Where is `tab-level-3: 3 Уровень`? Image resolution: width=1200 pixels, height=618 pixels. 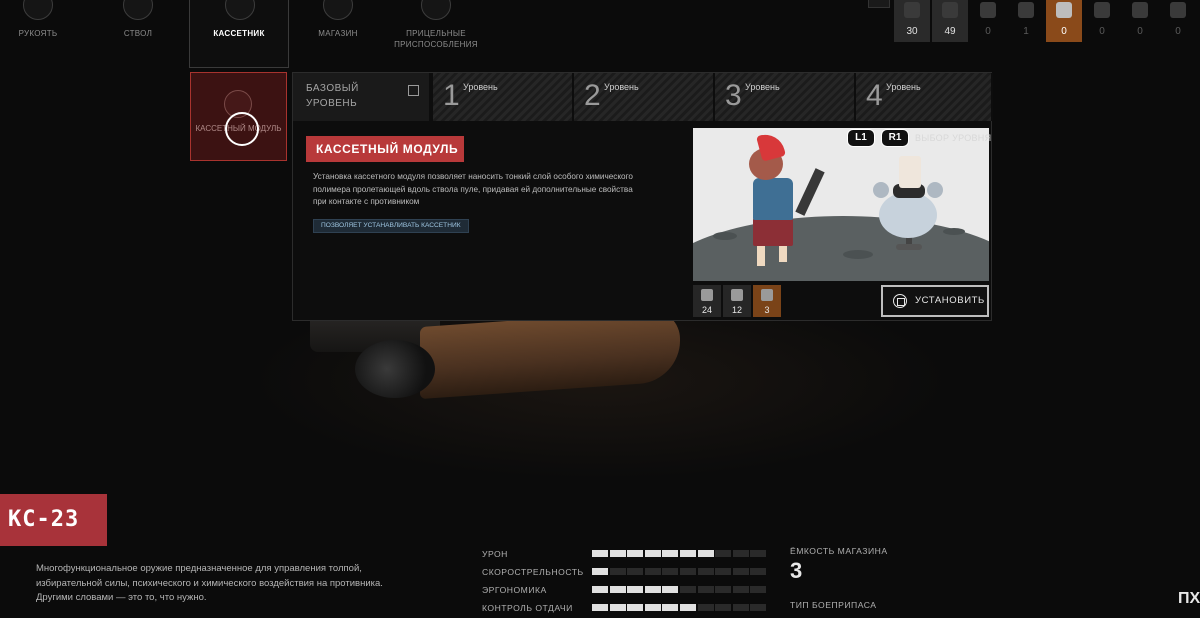
tab-level-3: 3 Уровень is located at coordinates (785, 97).